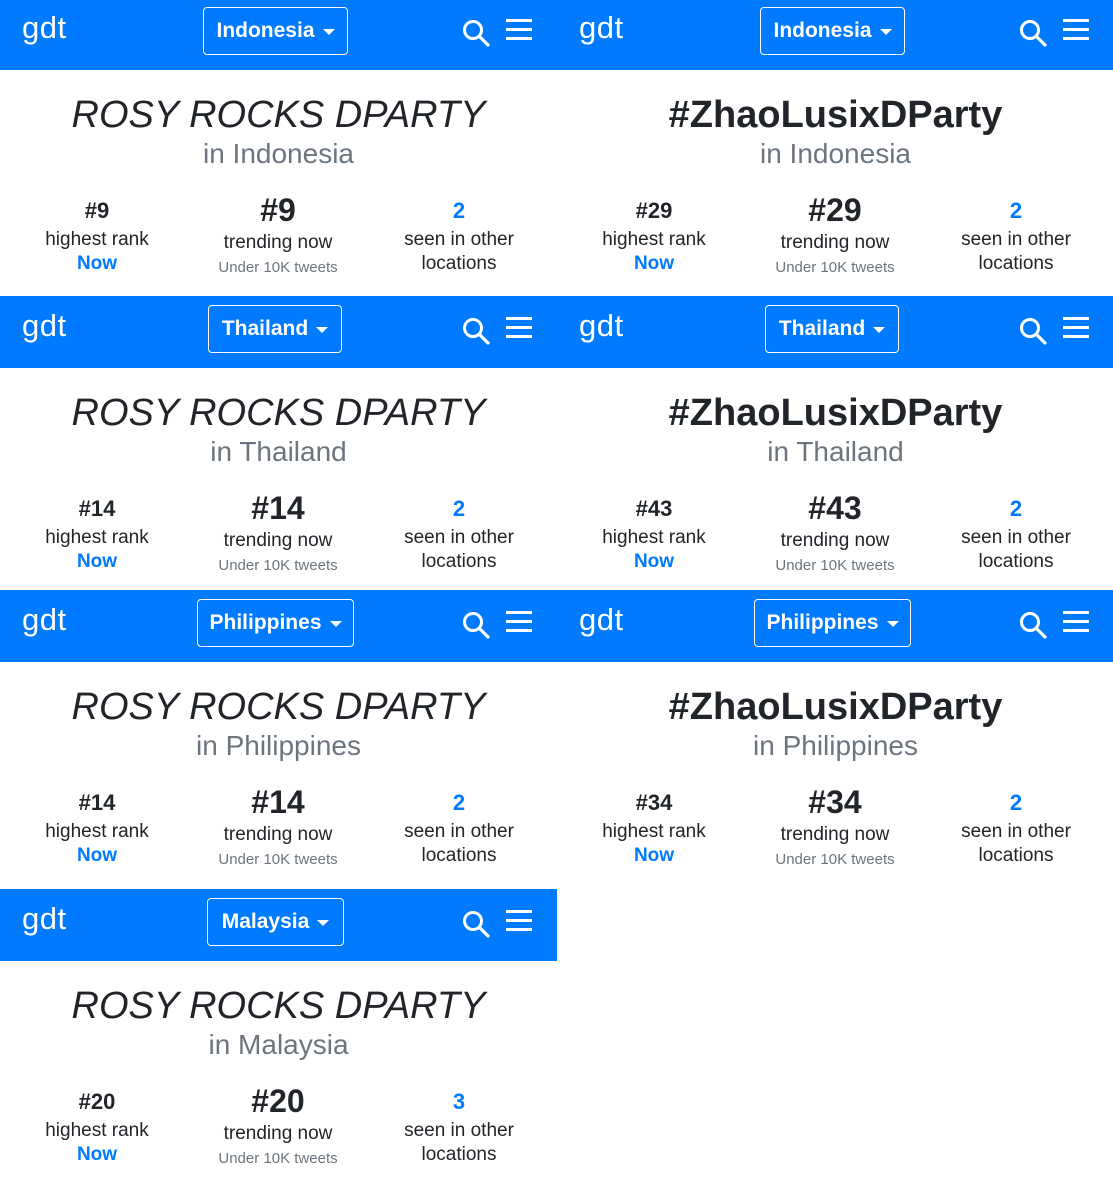 This screenshot has height=1200, width=1113. I want to click on country-dropdown: Malaysia, so click(275, 922).